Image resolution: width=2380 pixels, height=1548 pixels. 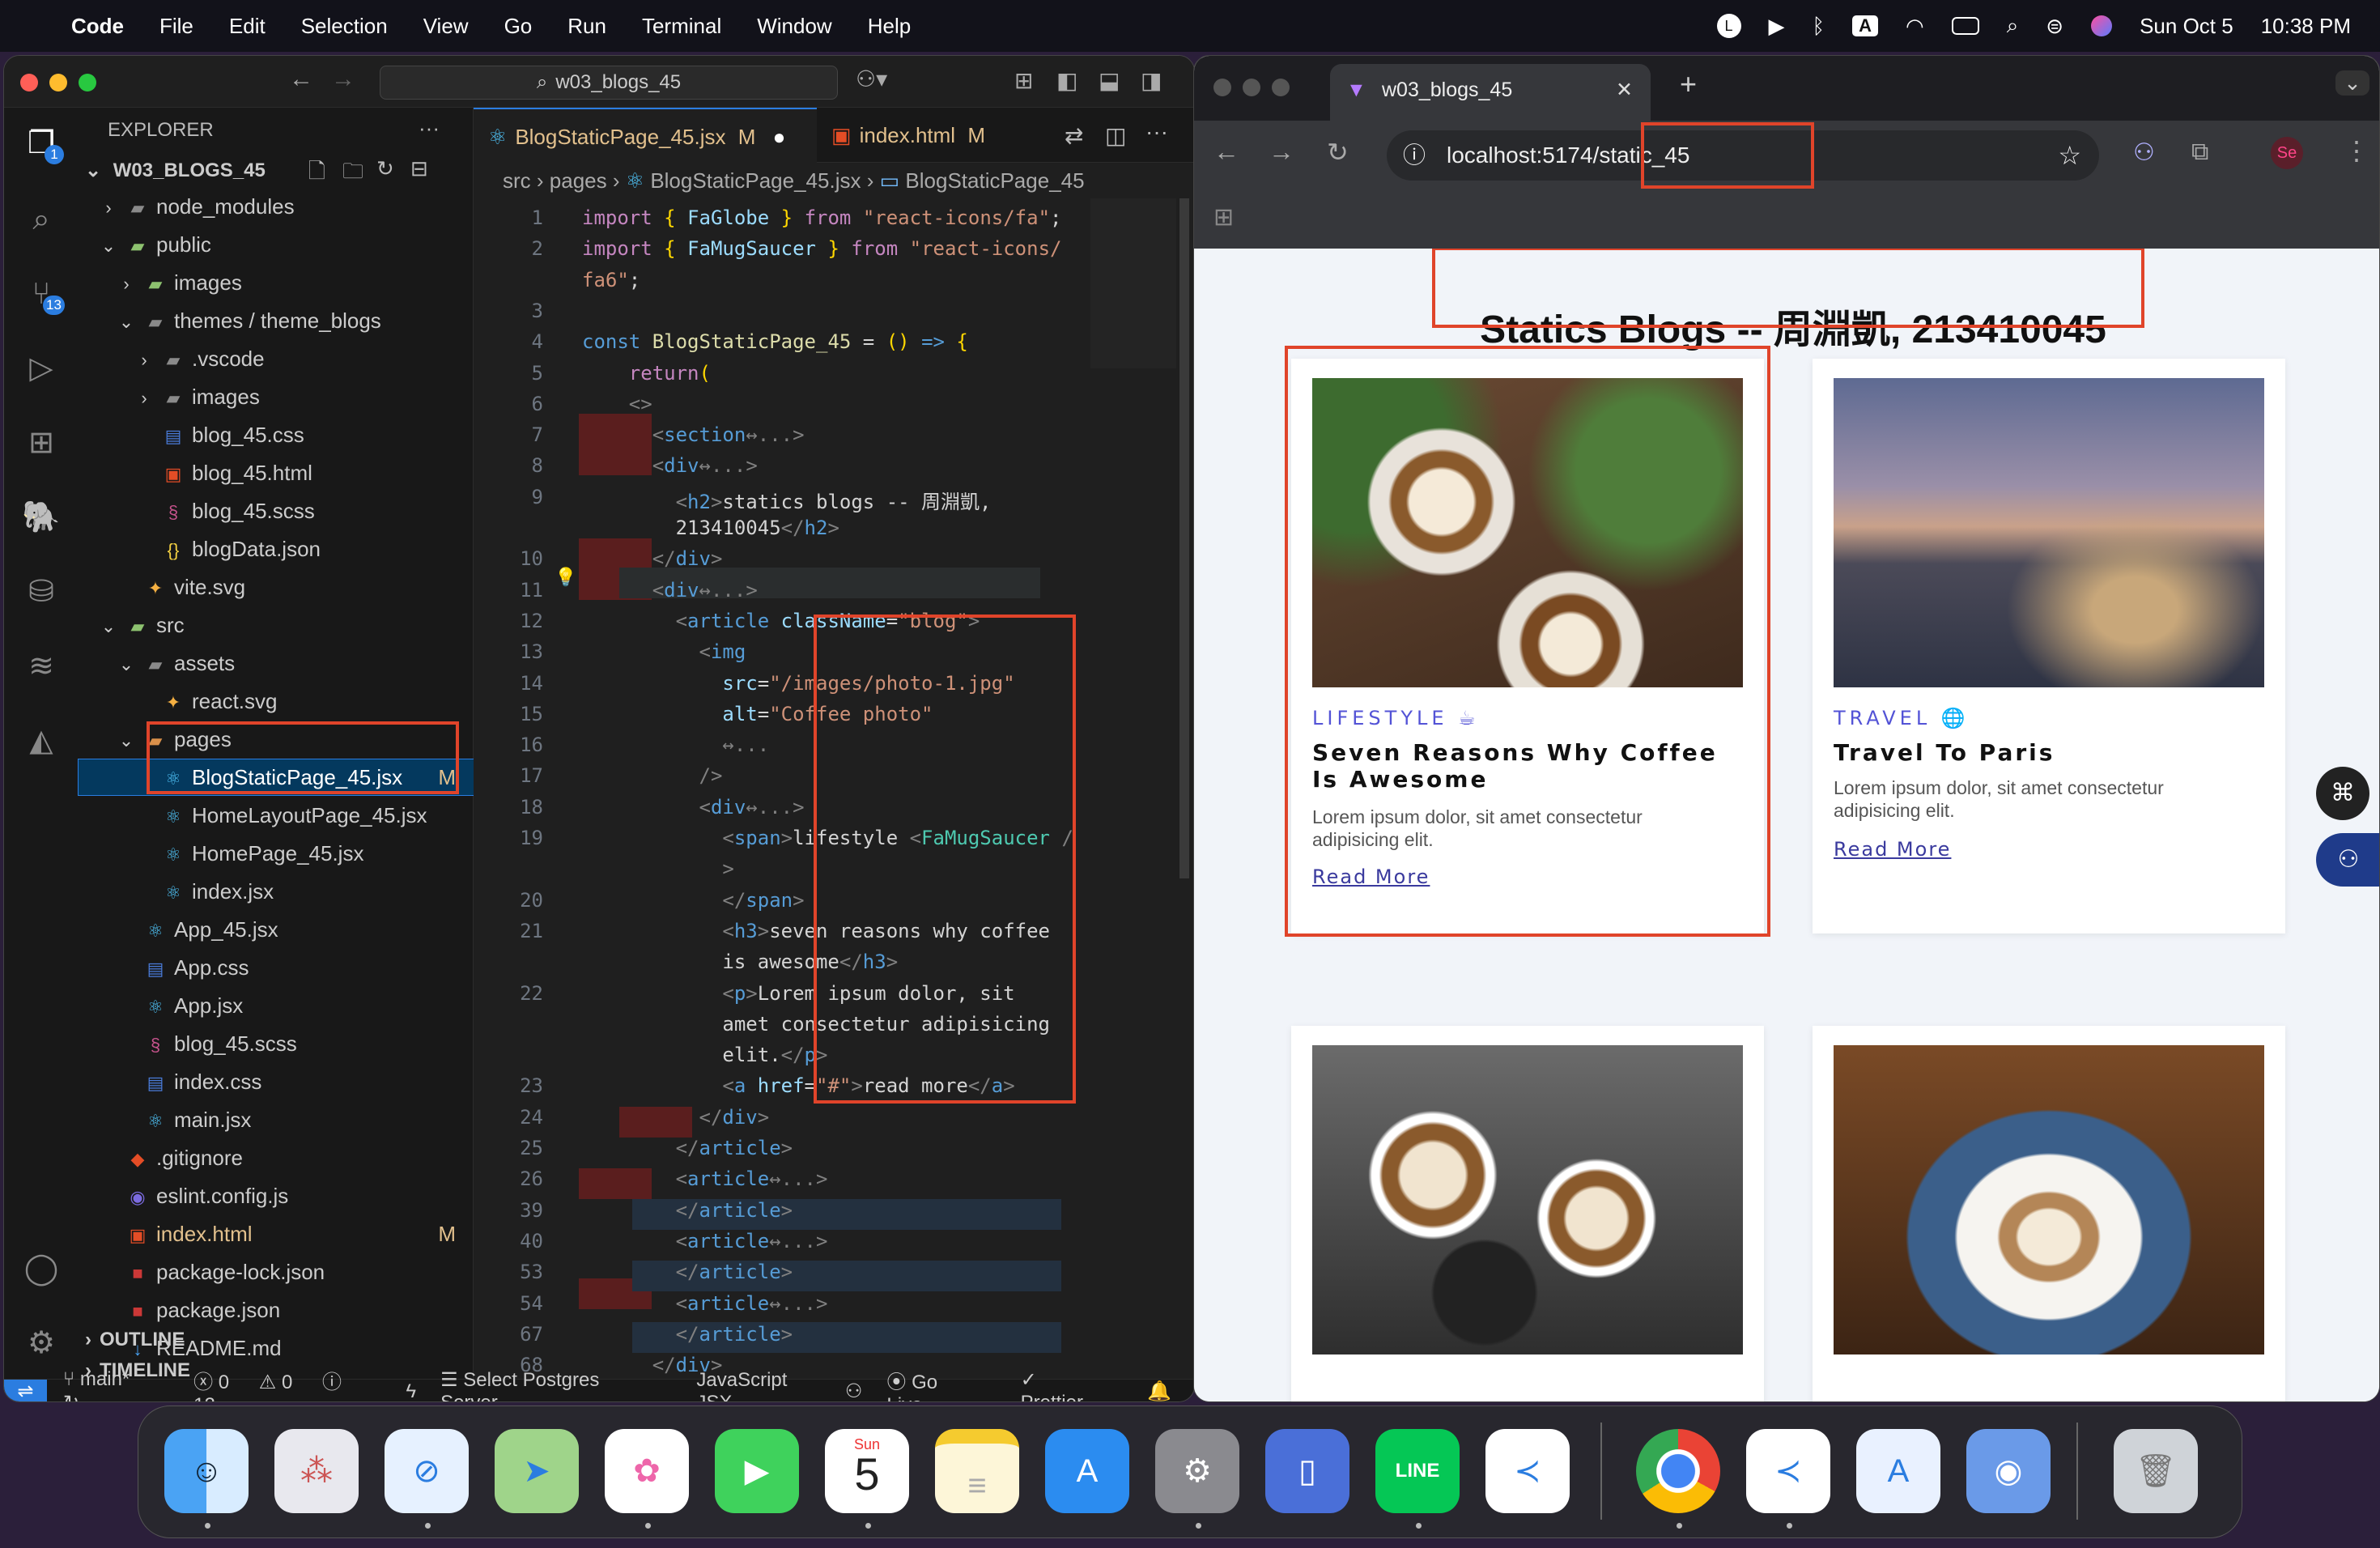 What do you see at coordinates (867, 1471) in the screenshot?
I see `calendar-icon: Sun 5` at bounding box center [867, 1471].